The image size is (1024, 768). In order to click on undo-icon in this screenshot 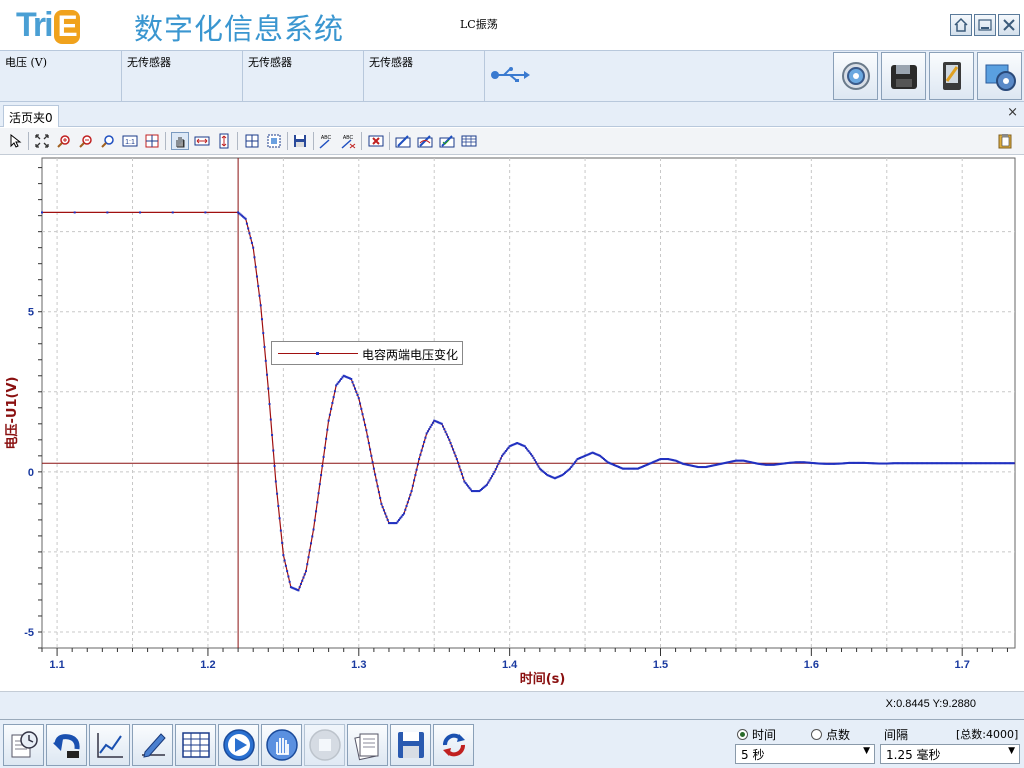, I will do `click(66, 745)`.